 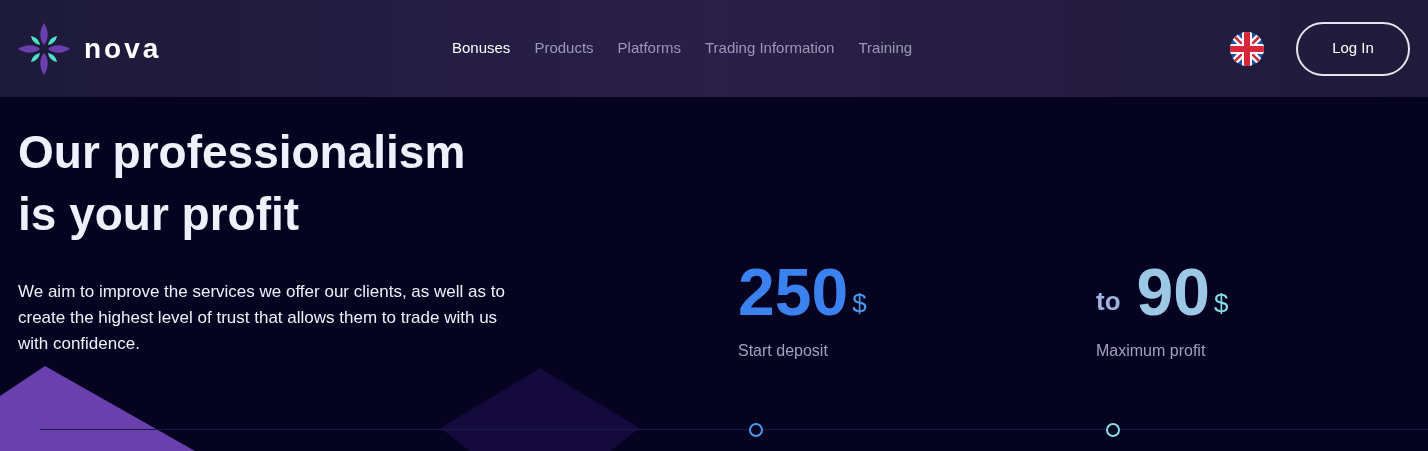 I want to click on stat-label: Start deposit, so click(x=783, y=351).